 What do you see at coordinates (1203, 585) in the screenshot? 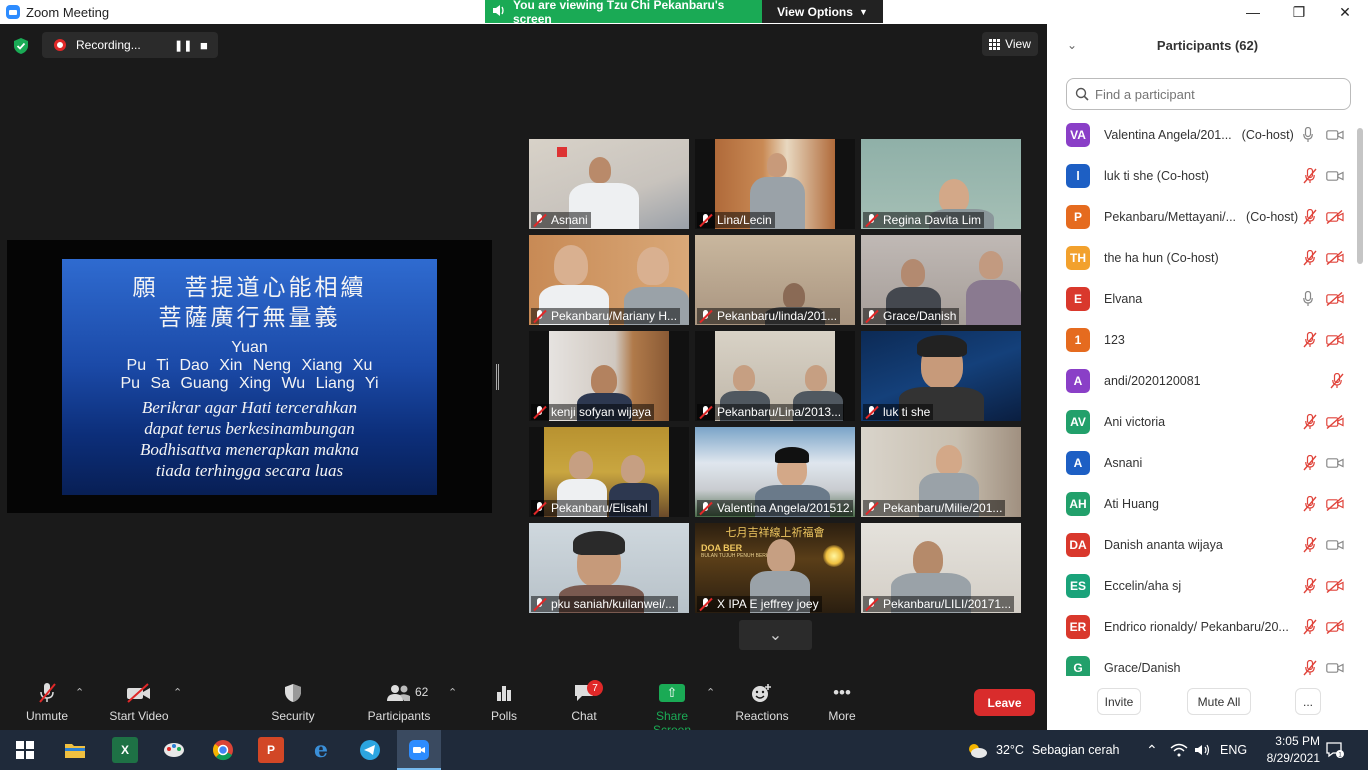
I see `participant-row: ES Eccelin/aha sj` at bounding box center [1203, 585].